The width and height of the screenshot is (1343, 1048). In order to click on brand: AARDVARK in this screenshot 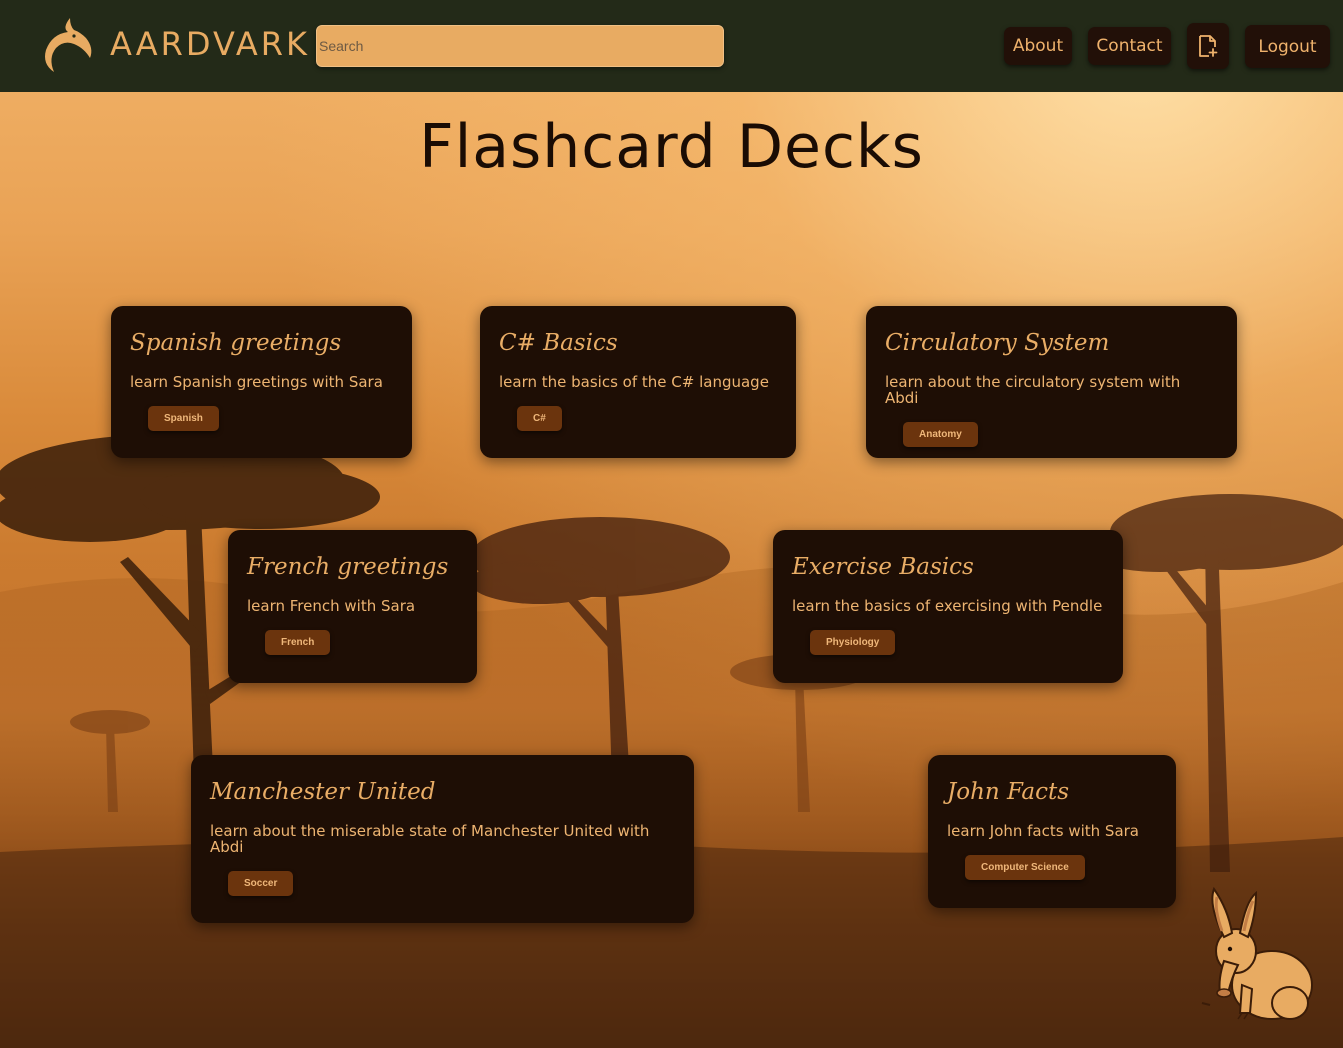, I will do `click(175, 44)`.